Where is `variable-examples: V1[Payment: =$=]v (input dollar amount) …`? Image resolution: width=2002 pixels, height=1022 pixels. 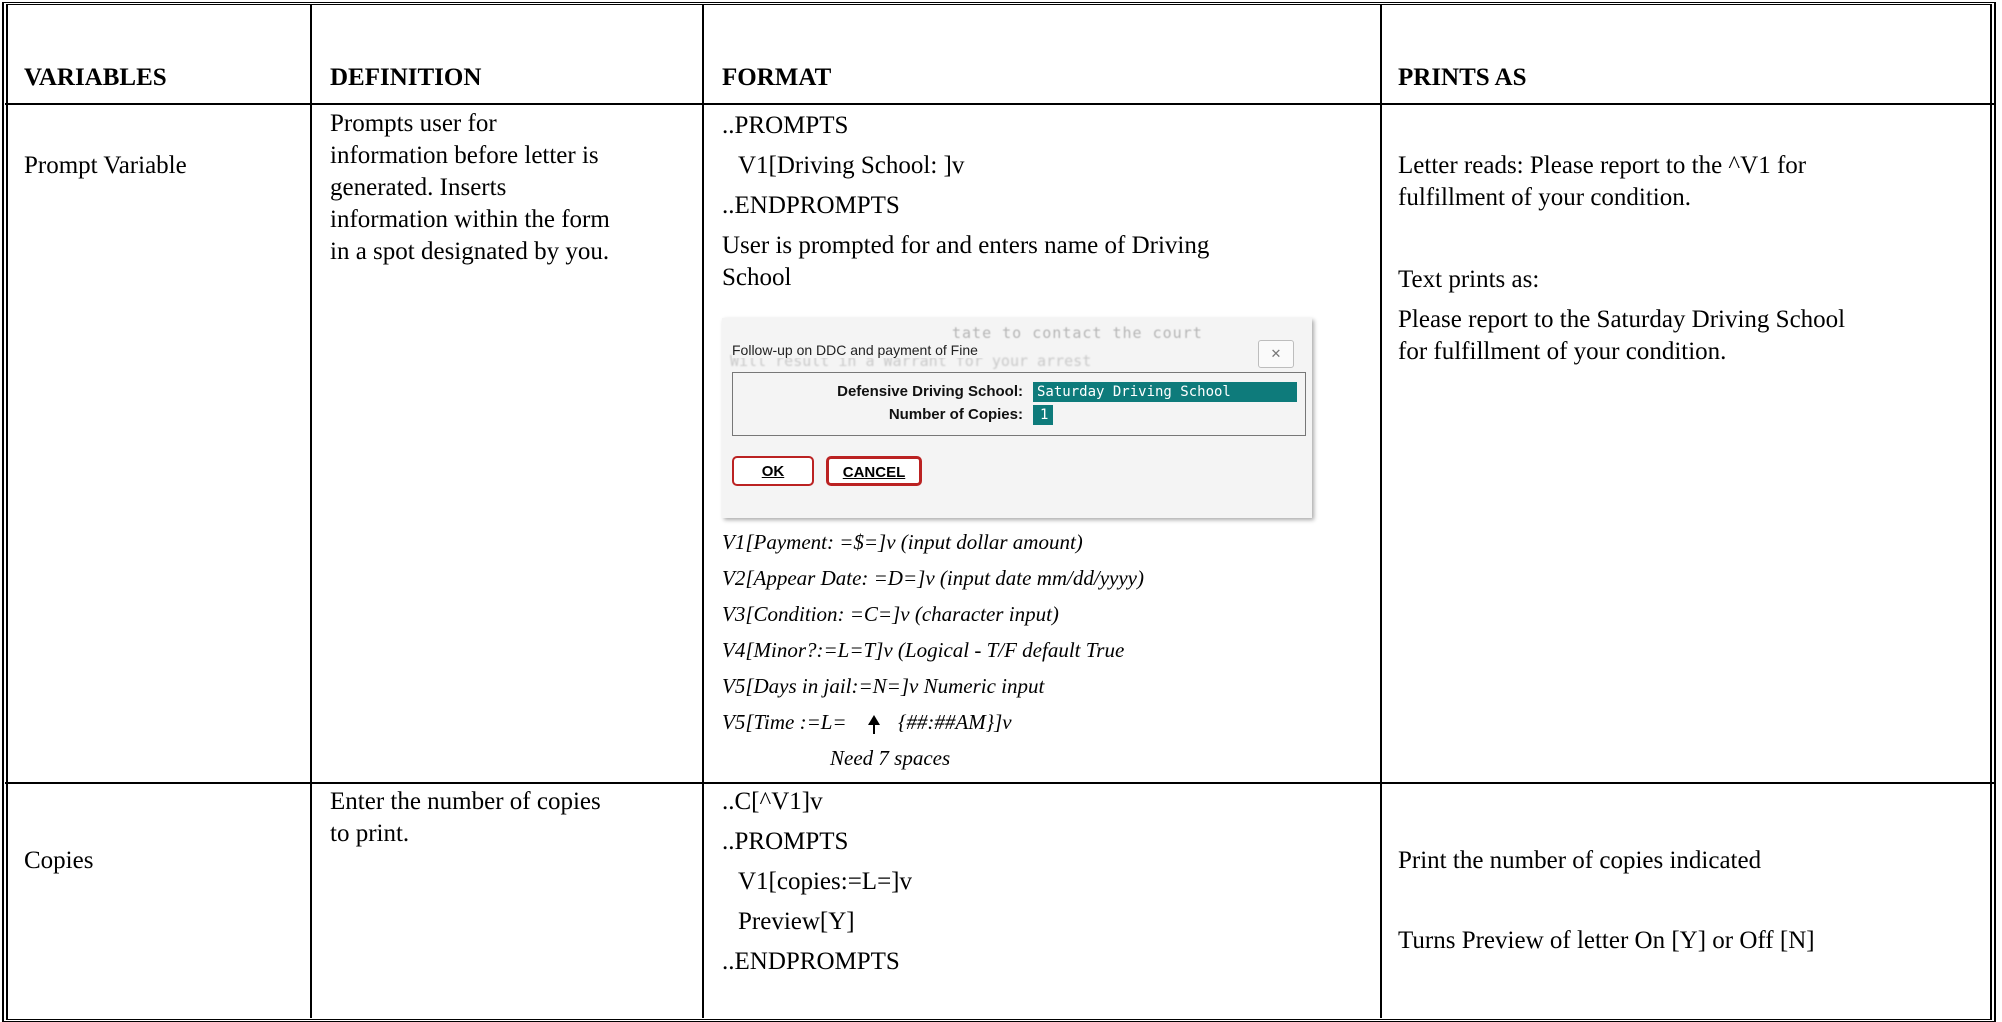
variable-examples: V1[Payment: =$=]v (input dollar amount) … is located at coordinates (933, 650).